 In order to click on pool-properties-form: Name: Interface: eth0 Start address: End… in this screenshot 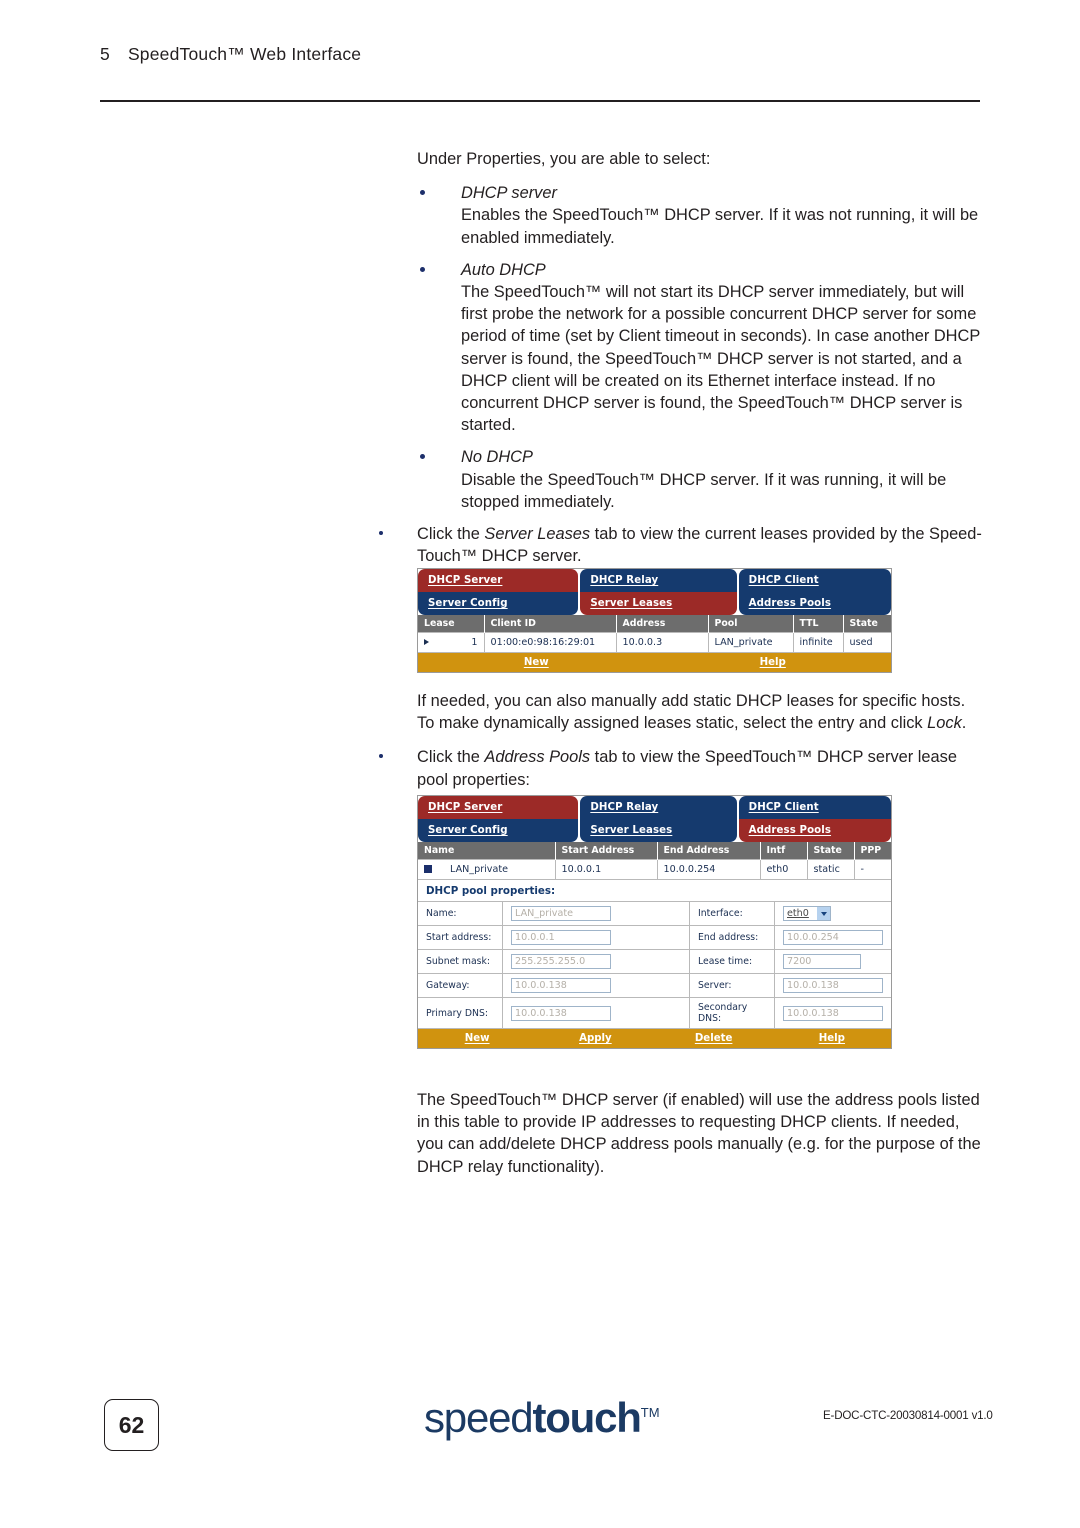, I will do `click(654, 964)`.